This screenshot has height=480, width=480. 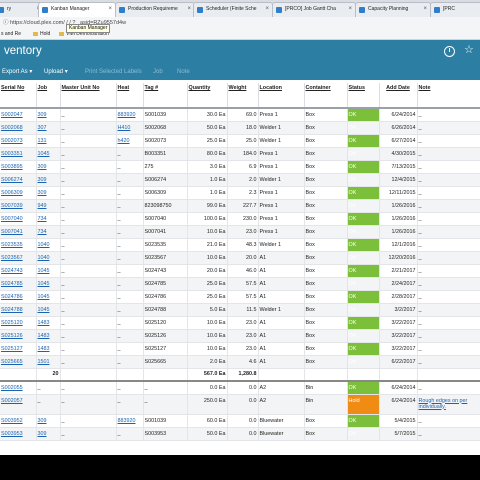 I want to click on serial-no-link: S003351, so click(x=18, y=154).